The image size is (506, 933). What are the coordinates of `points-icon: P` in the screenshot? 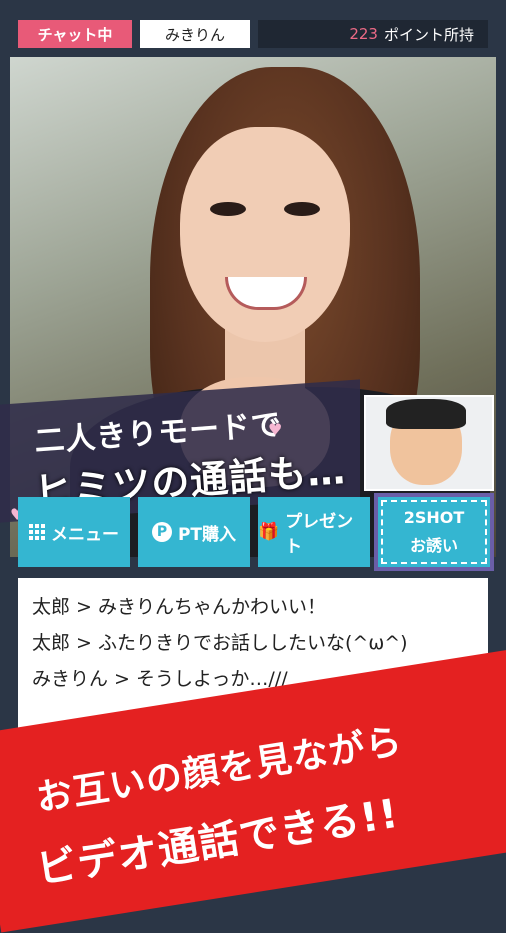 It's located at (161, 532).